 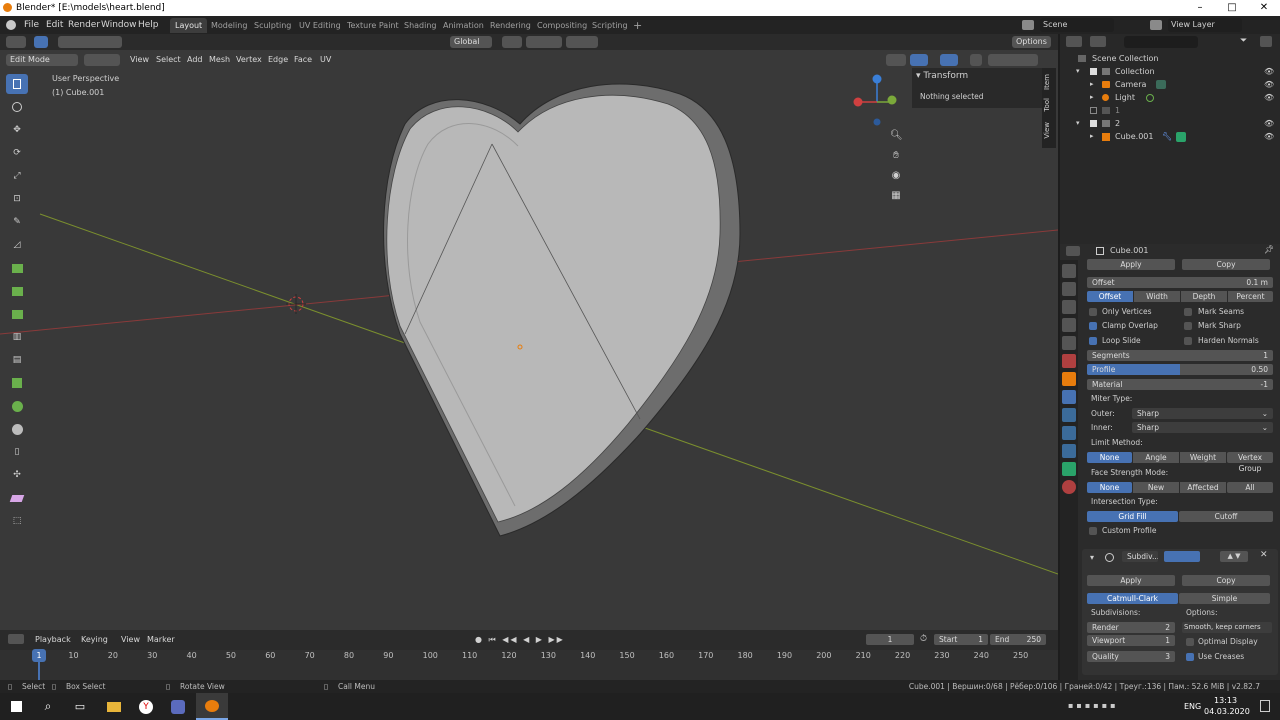 I want to click on face-strength-none: None, so click(x=1109, y=487).